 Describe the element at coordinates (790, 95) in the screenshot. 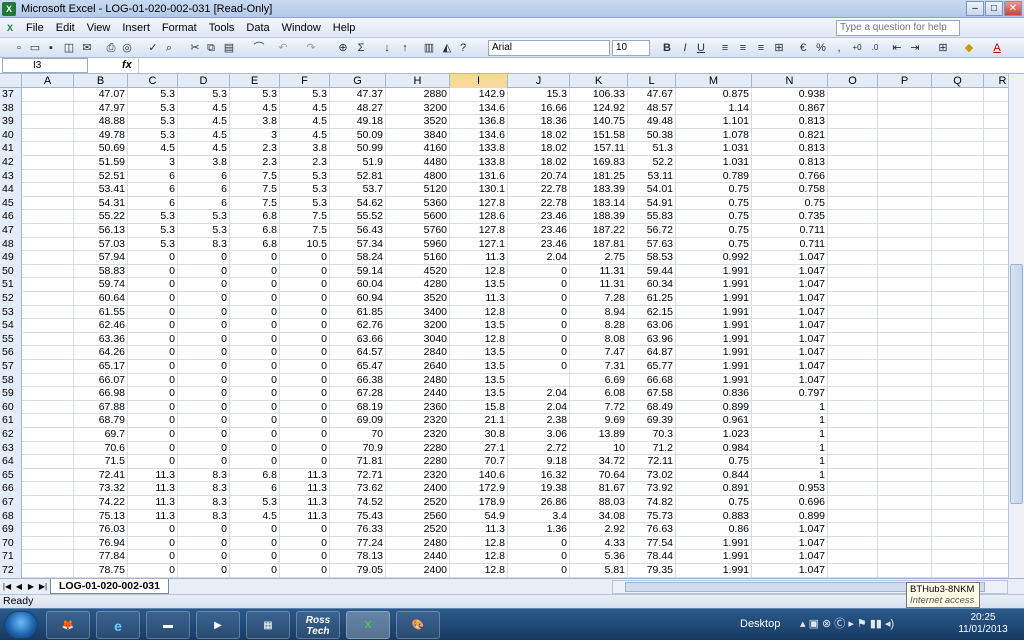

I see `cell-n: 0.938` at that location.